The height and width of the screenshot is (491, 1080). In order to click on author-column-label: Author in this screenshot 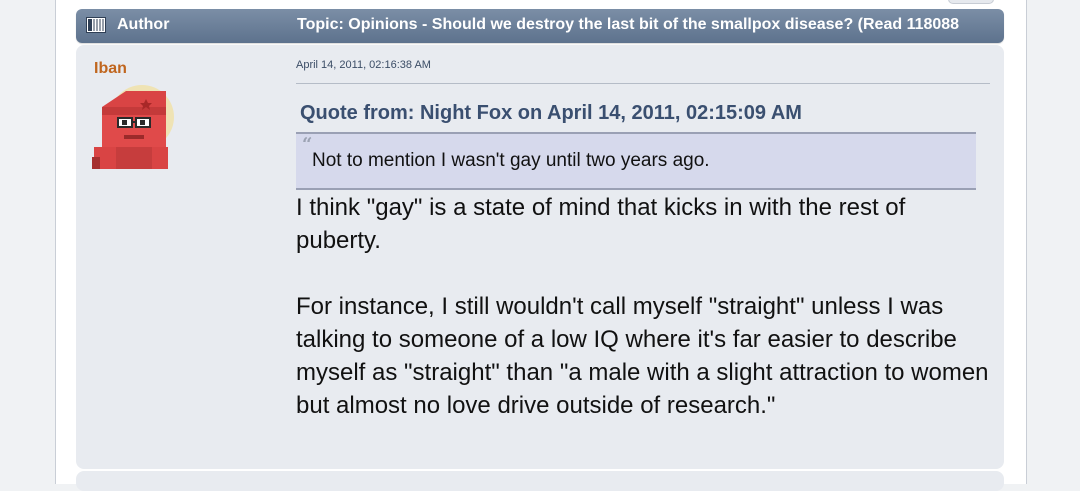, I will do `click(143, 24)`.